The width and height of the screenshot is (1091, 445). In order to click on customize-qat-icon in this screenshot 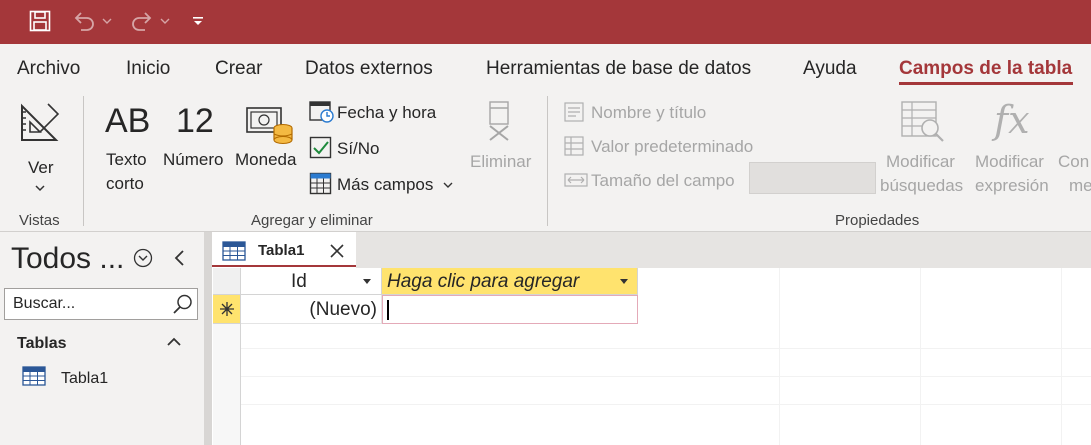, I will do `click(198, 21)`.